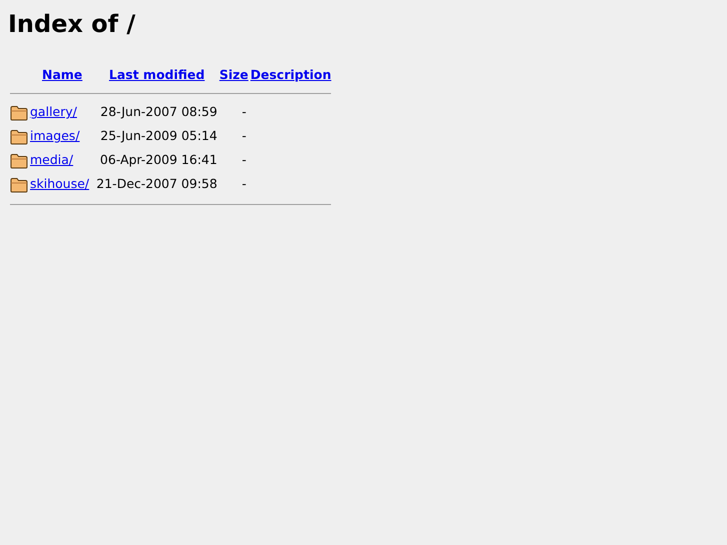 The height and width of the screenshot is (545, 727). What do you see at coordinates (291, 74) in the screenshot?
I see `column-header-link: Description` at bounding box center [291, 74].